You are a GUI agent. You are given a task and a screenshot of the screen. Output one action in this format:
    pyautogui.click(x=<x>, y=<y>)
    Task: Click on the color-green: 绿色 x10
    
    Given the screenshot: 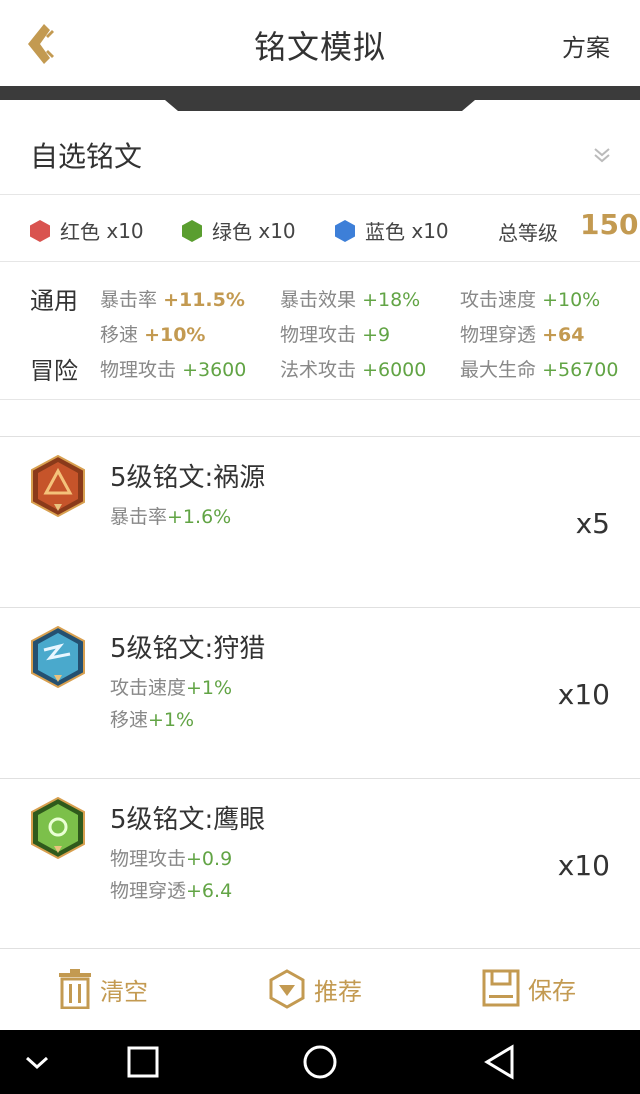 What is the action you would take?
    pyautogui.click(x=238, y=230)
    